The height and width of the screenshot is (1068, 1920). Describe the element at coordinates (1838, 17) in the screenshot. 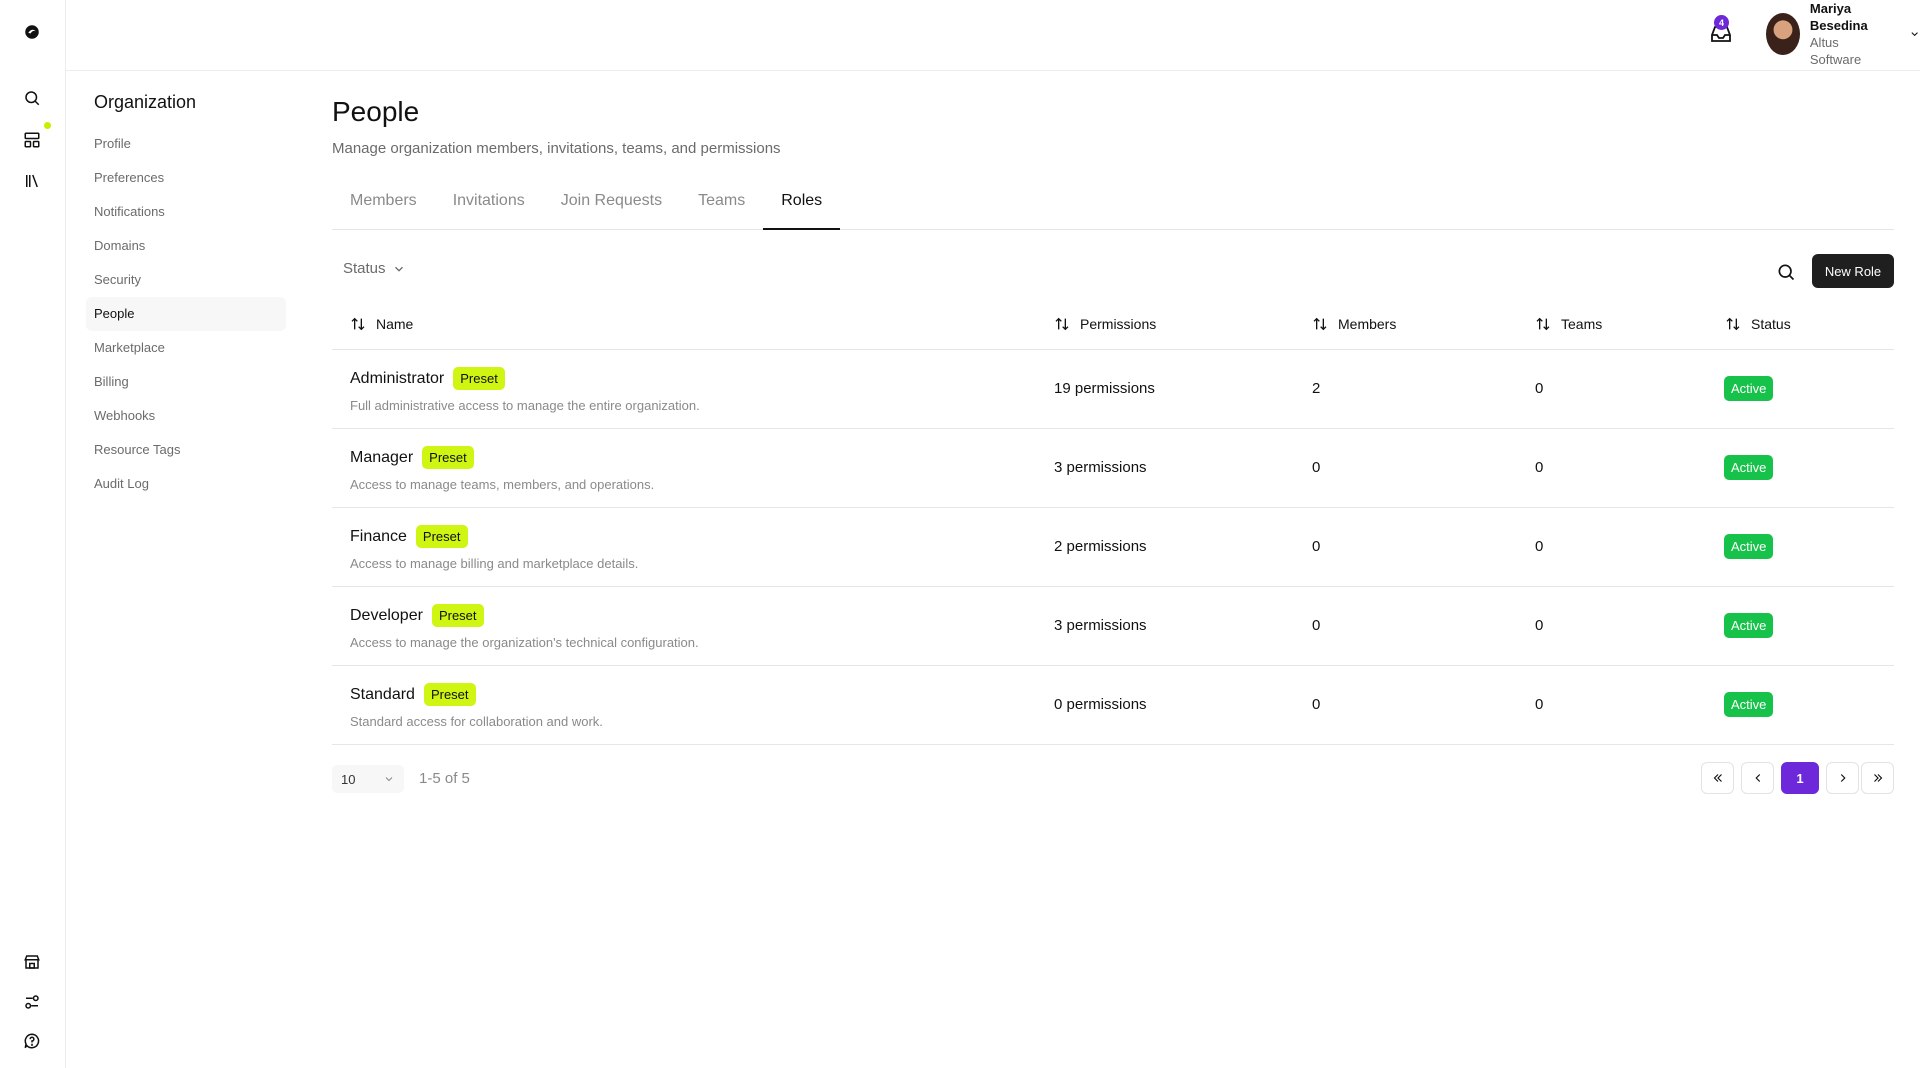

I see `user-name: Mariya Besedina` at that location.